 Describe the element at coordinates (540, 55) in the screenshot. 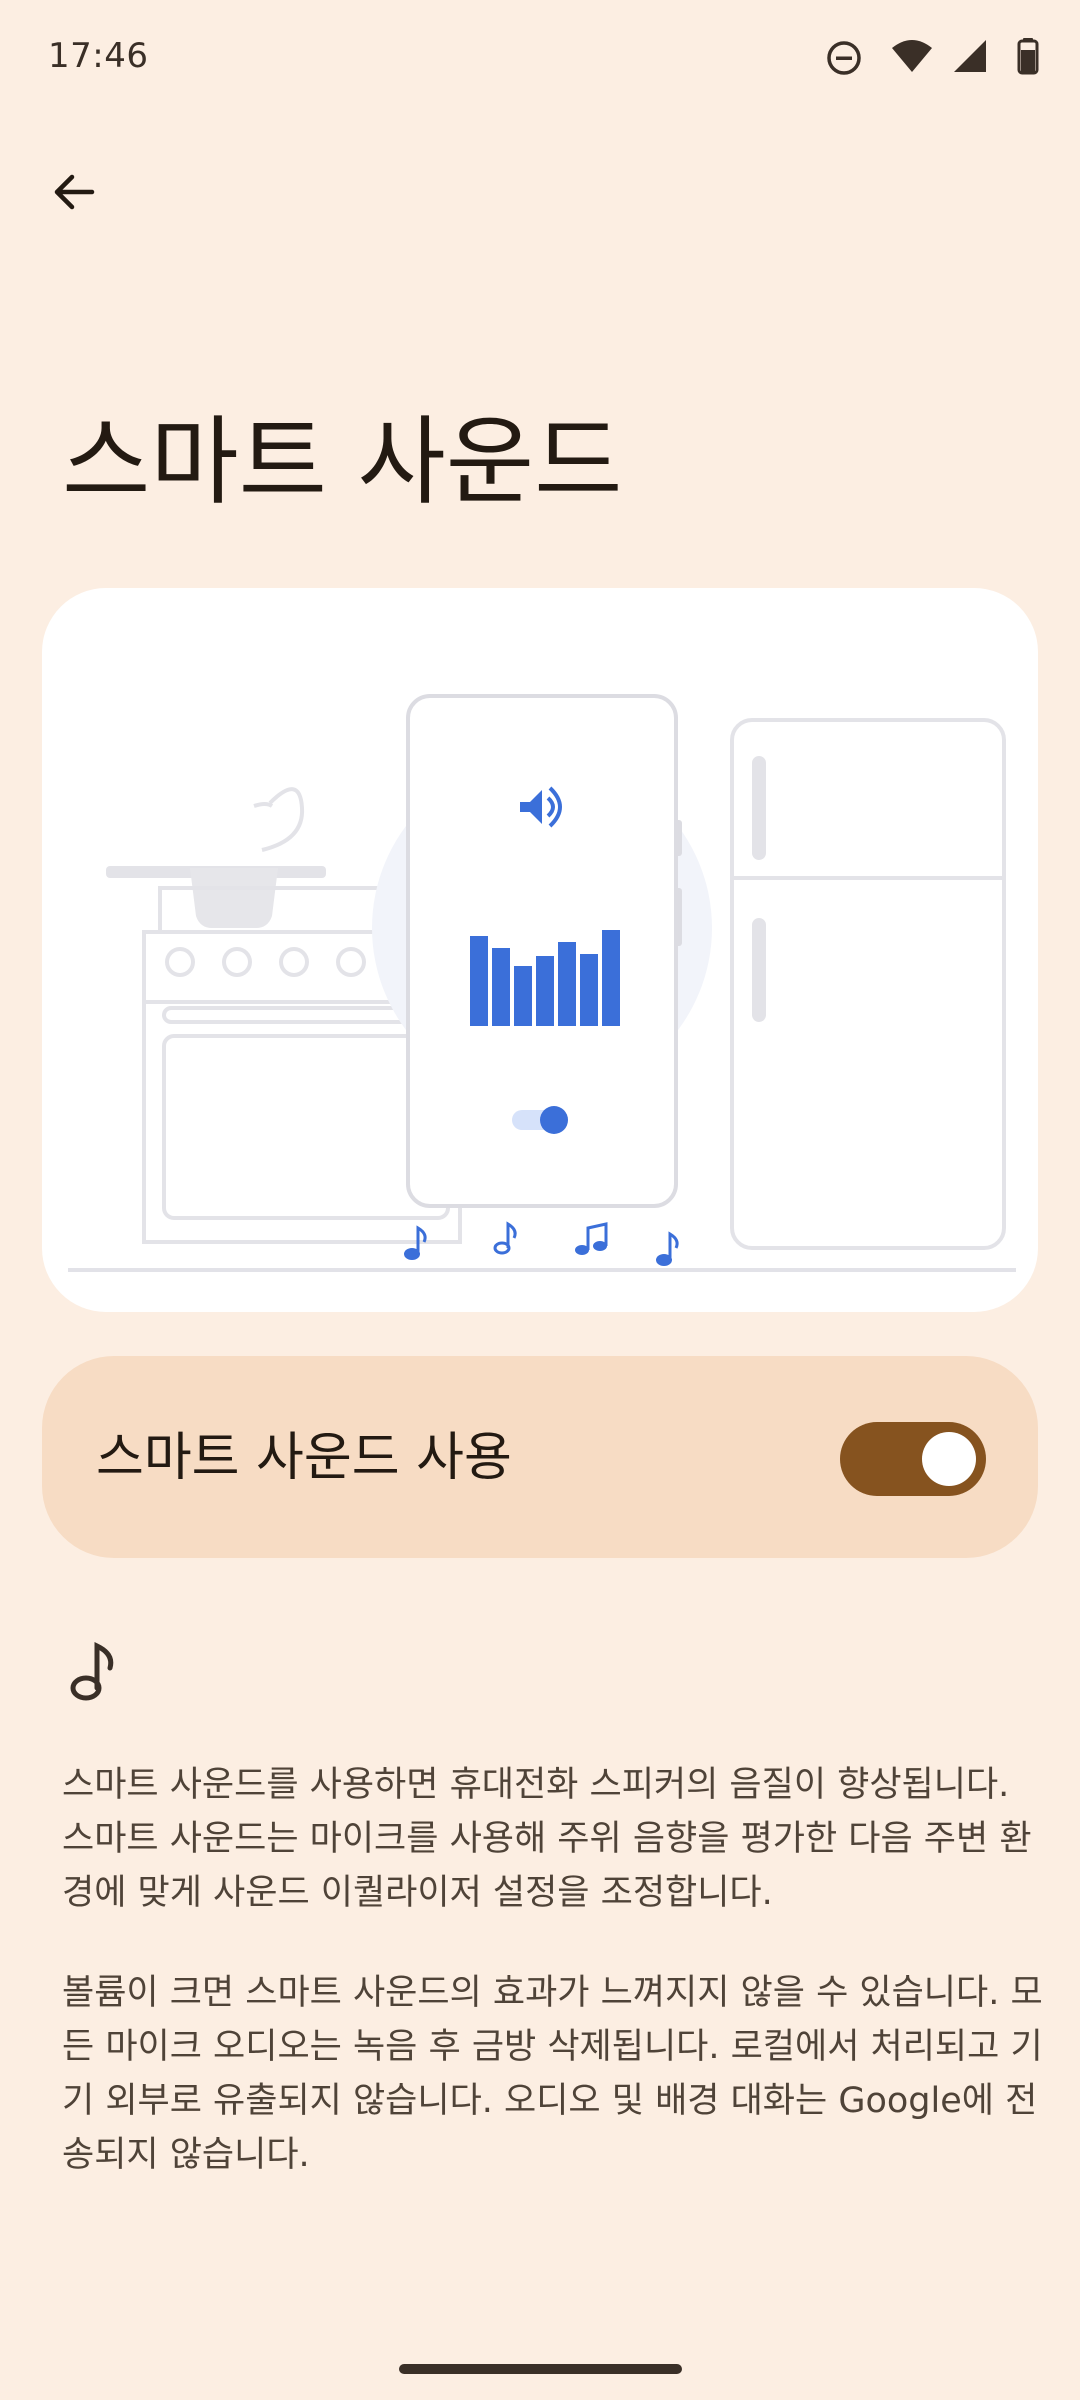

I see `status-bar: 17:46` at that location.